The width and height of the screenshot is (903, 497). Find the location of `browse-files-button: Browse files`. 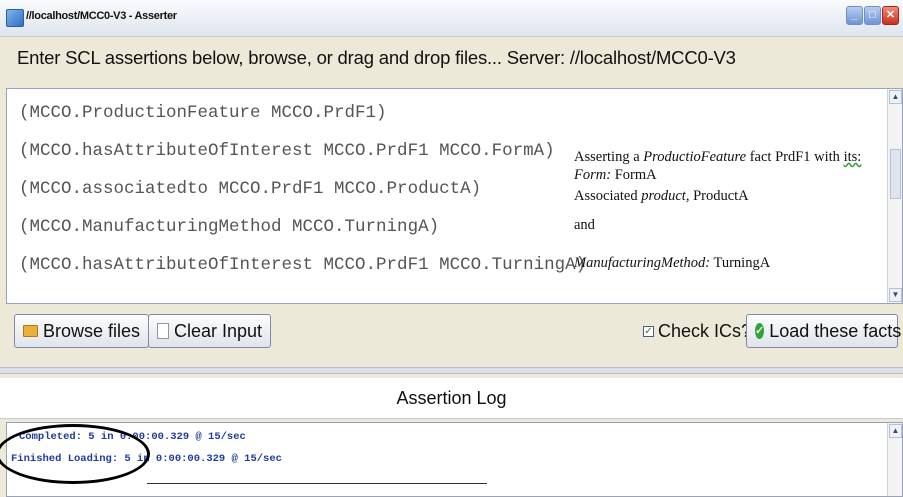

browse-files-button: Browse files is located at coordinates (82, 331).